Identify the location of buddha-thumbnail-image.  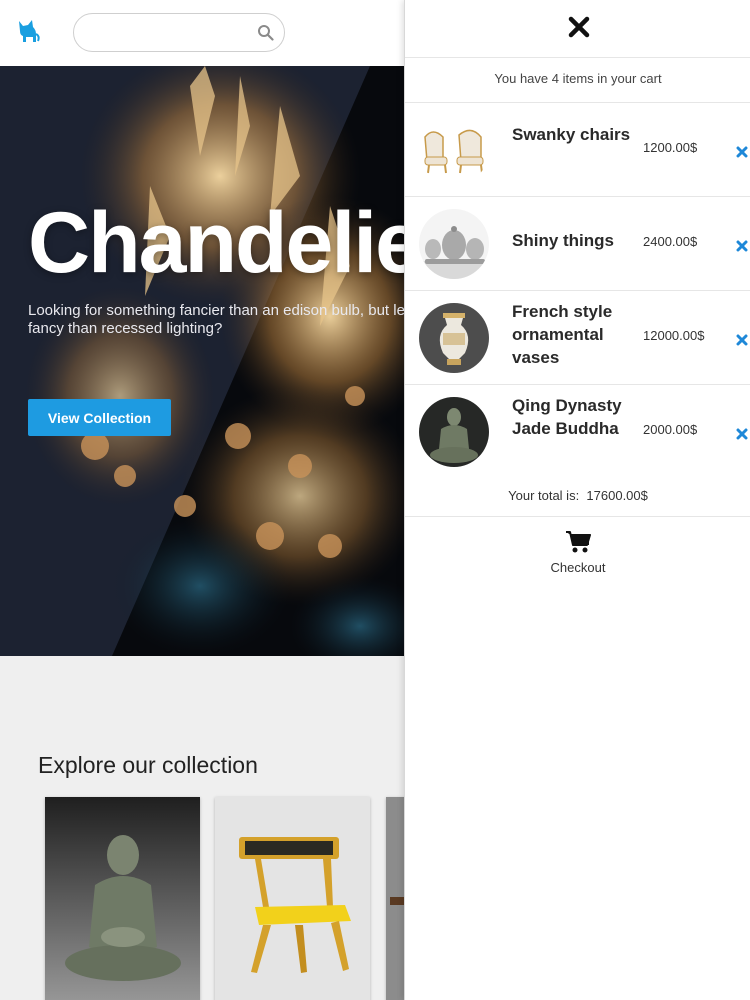
(454, 432).